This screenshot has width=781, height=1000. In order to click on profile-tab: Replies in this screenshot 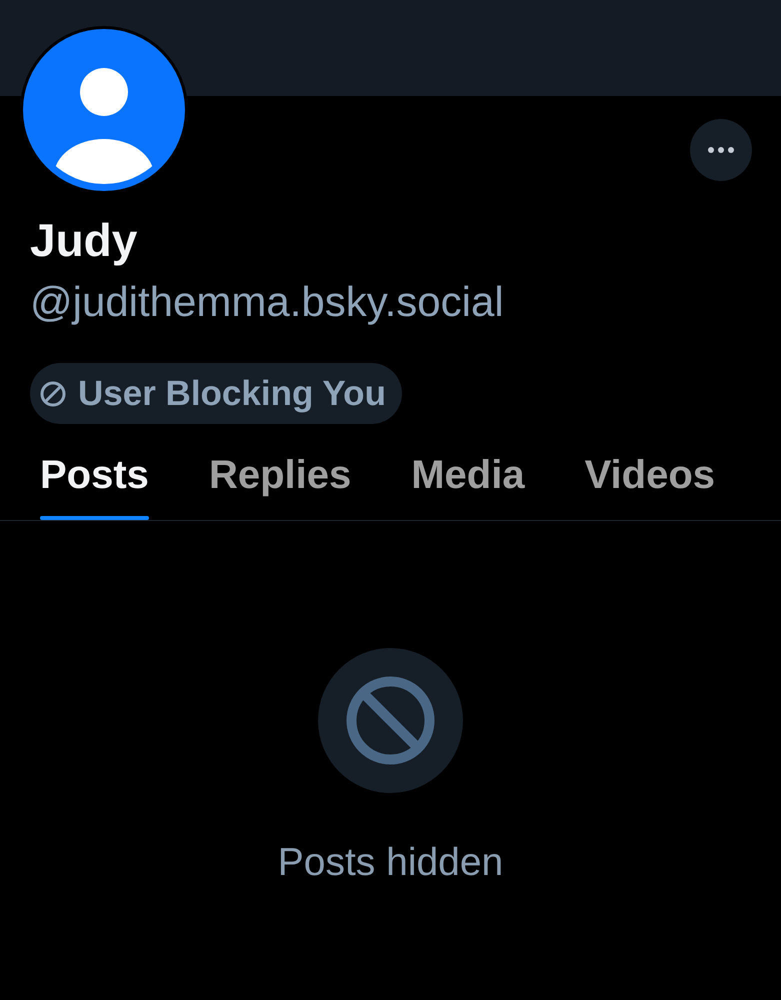, I will do `click(280, 472)`.